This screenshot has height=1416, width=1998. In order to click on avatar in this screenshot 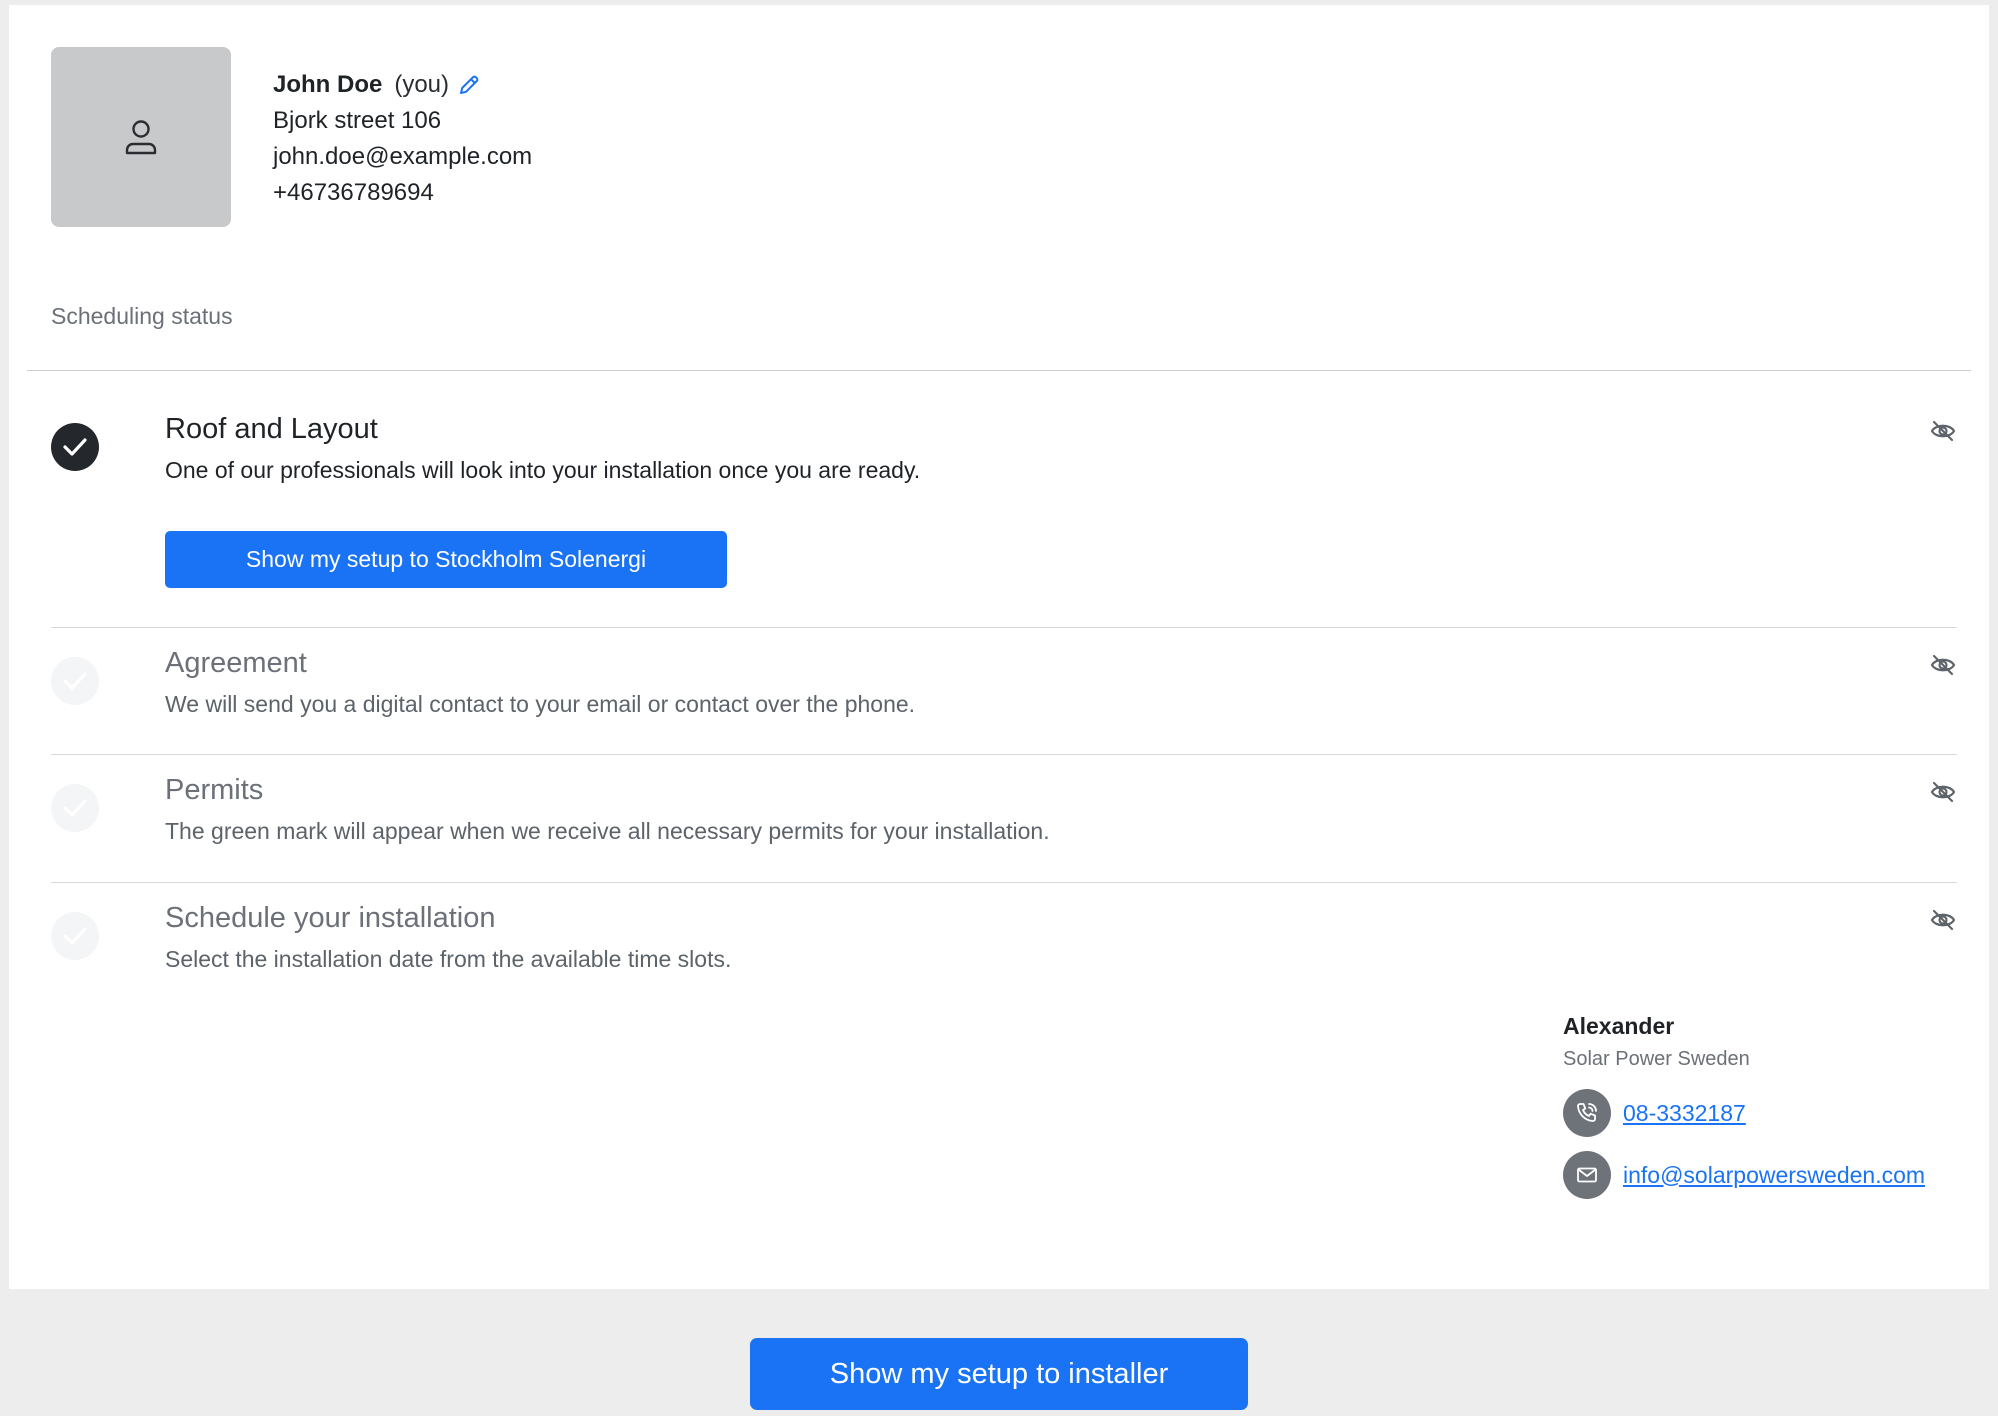, I will do `click(141, 137)`.